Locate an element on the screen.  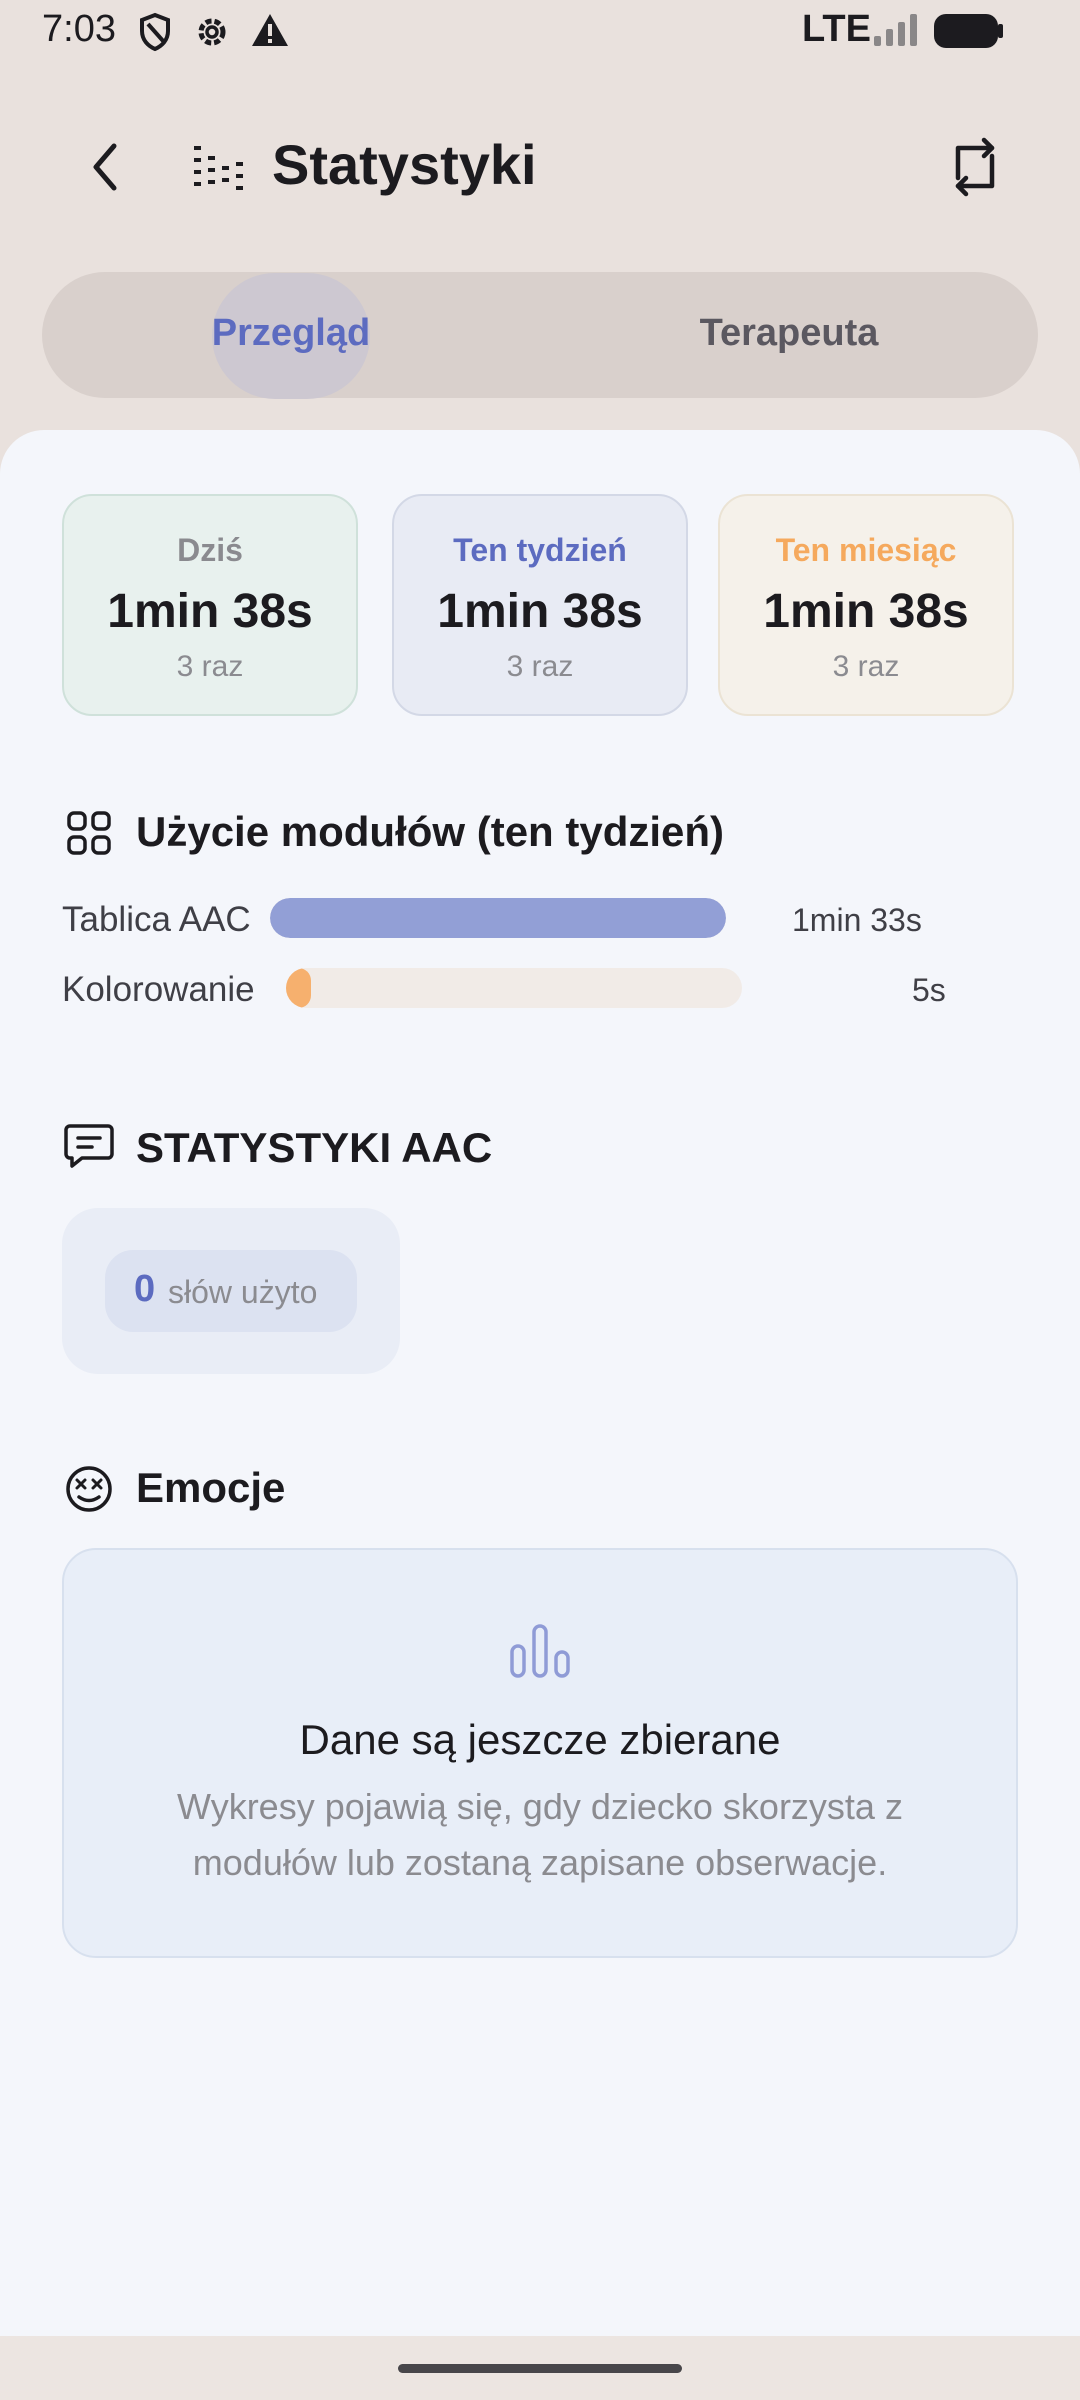
shield-icon is located at coordinates (155, 32).